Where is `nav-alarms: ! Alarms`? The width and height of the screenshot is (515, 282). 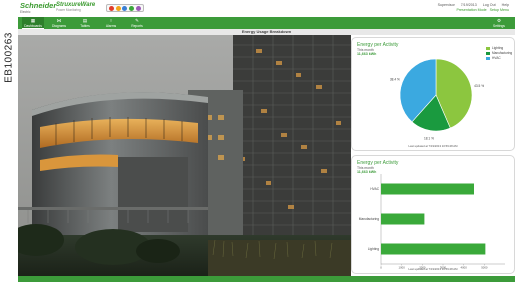
nav-alarms: ! Alarms is located at coordinates (111, 23).